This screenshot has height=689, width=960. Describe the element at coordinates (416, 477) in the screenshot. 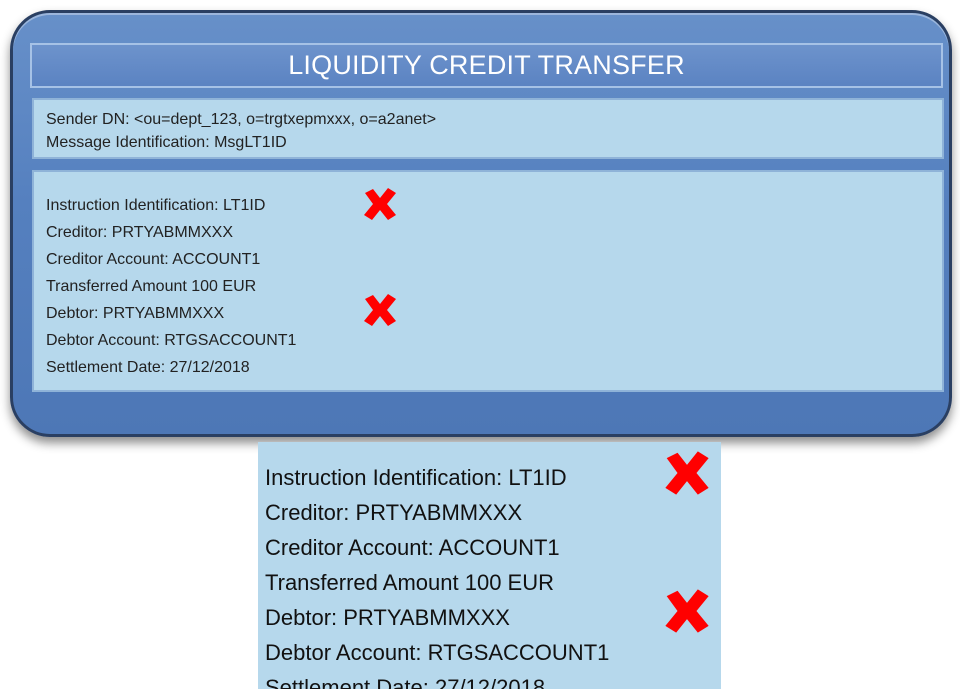

I see `zoom-instruction-id-line: Instruction Identification: LT1ID` at that location.